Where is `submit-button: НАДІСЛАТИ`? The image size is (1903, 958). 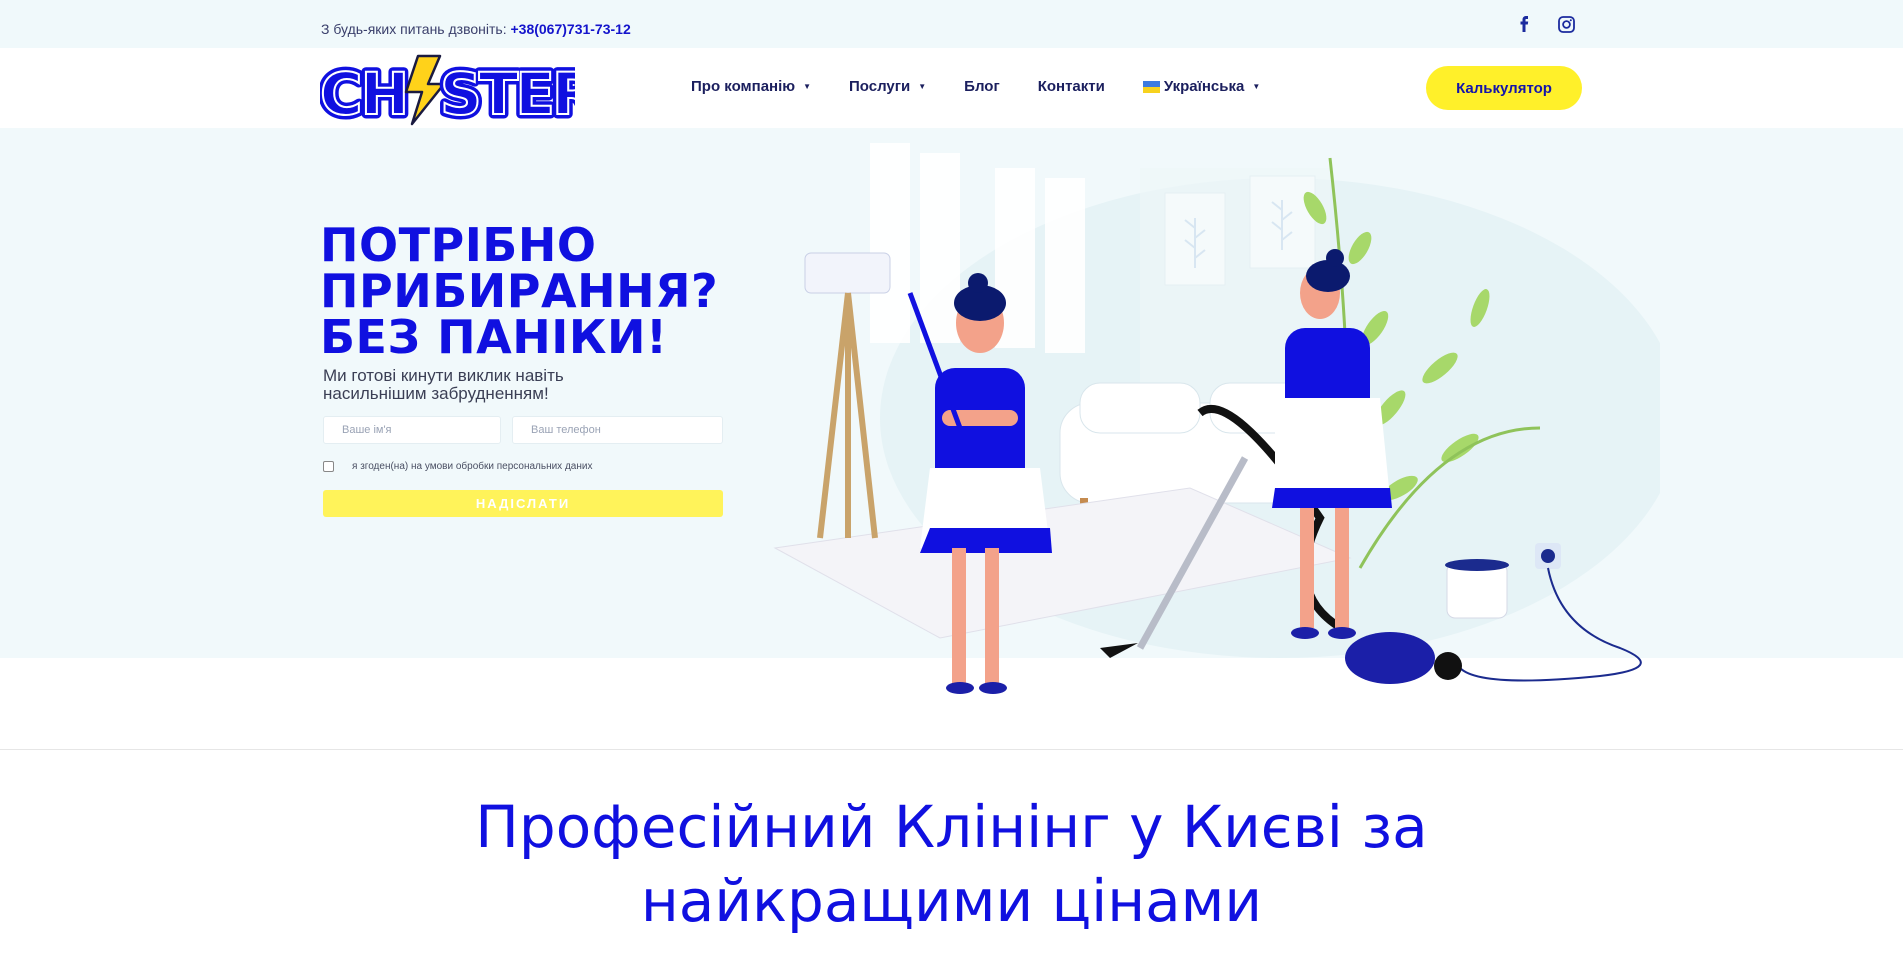 submit-button: НАДІСЛАТИ is located at coordinates (523, 503).